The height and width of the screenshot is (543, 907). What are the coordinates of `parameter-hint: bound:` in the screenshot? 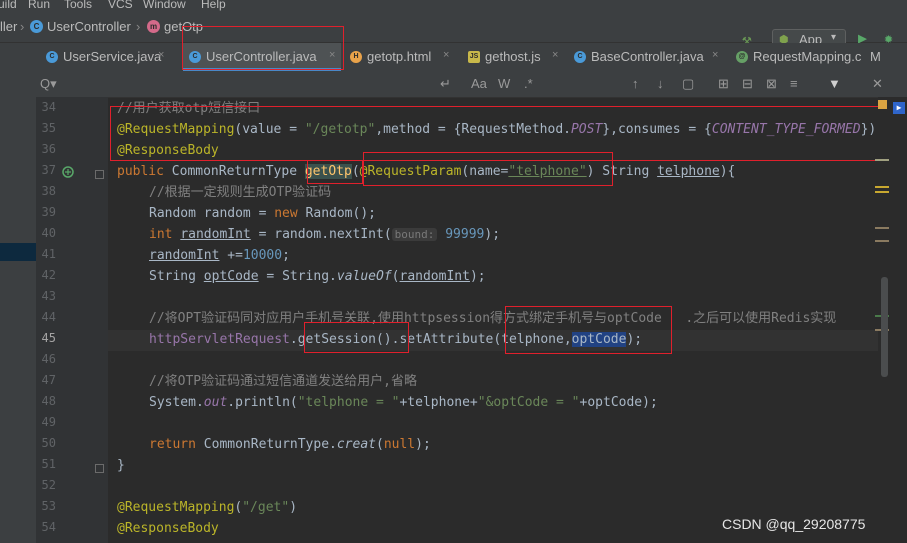 It's located at (414, 234).